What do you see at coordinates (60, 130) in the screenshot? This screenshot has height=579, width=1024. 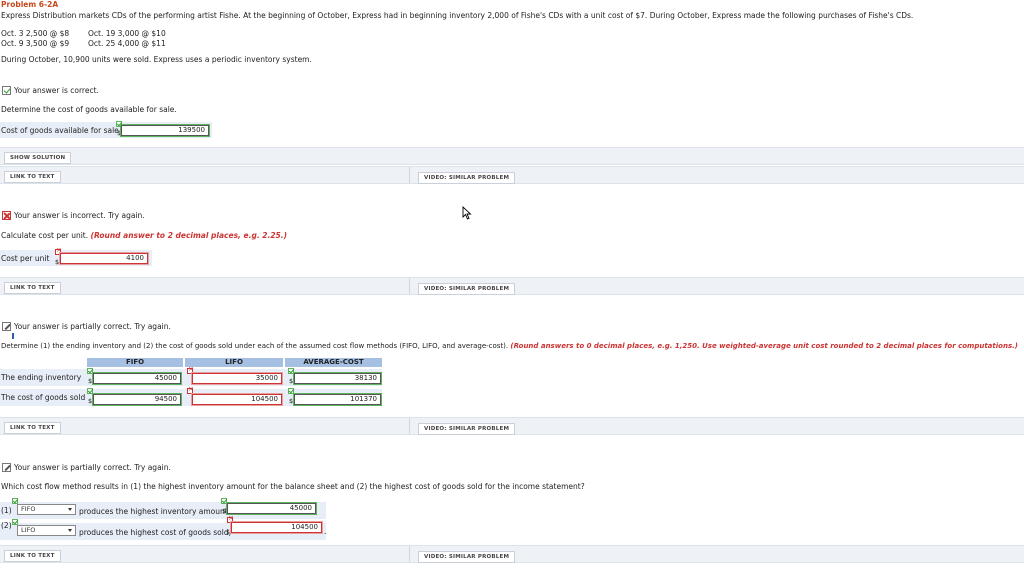 I see `part1-label: Cost of goods available for sale` at bounding box center [60, 130].